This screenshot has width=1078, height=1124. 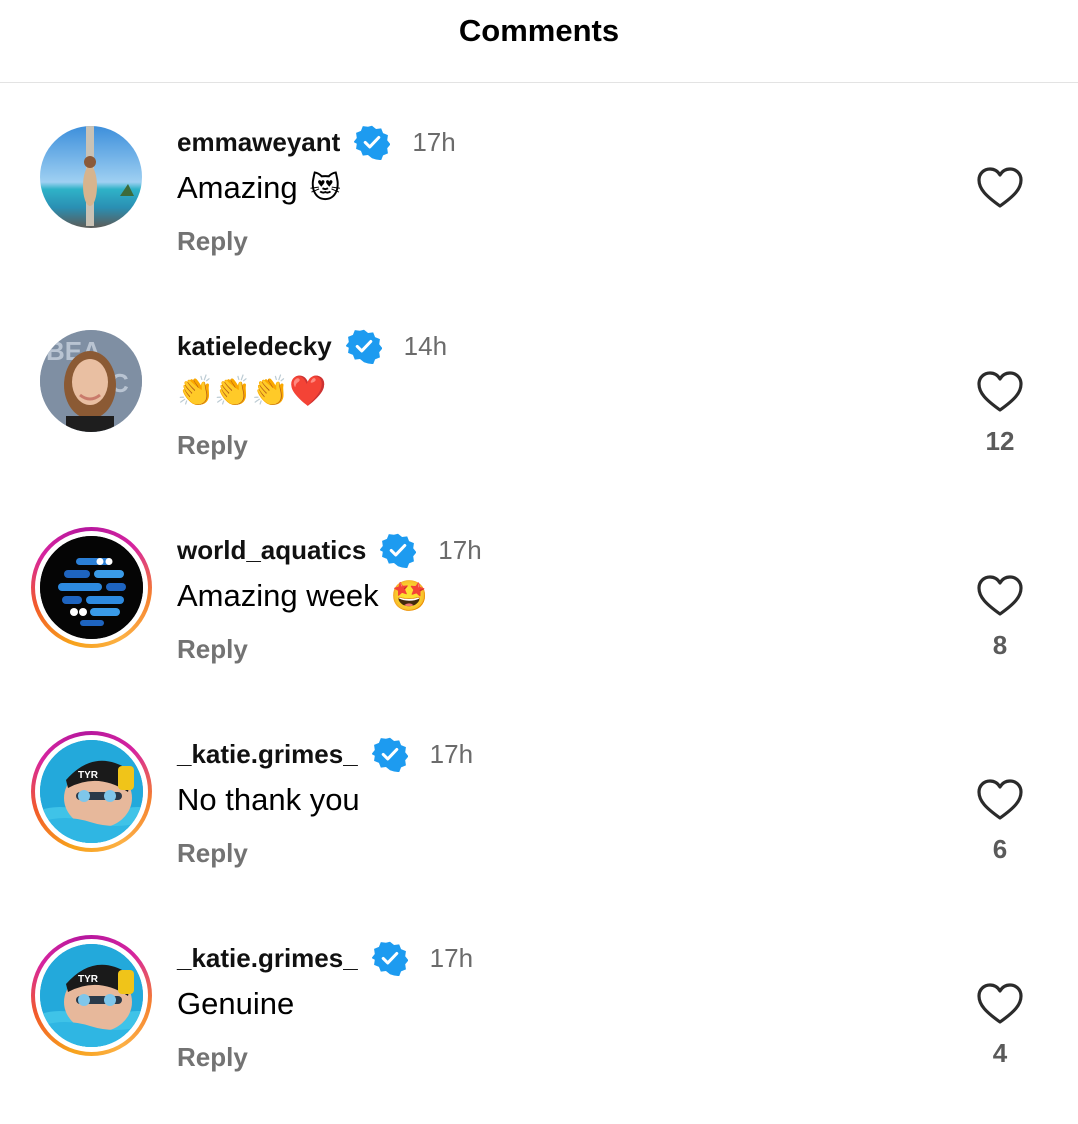 I want to click on avatar-image: BEA C, so click(x=91, y=381).